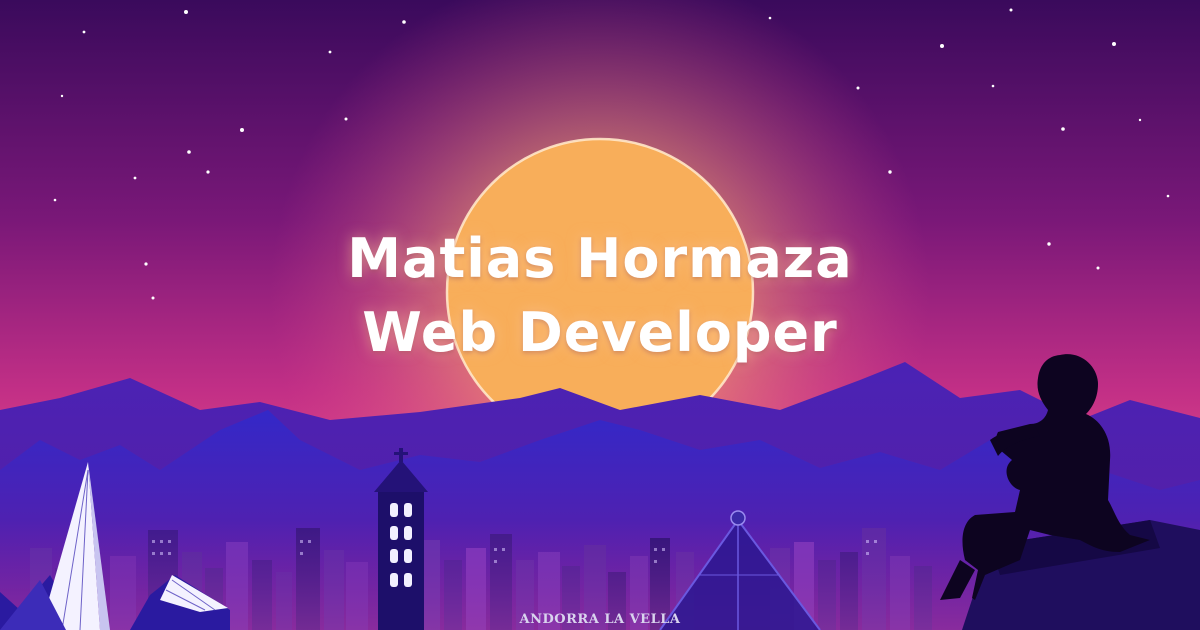 This screenshot has width=1200, height=630. What do you see at coordinates (600, 619) in the screenshot?
I see `location-caption: ANDORRA LA VELLA` at bounding box center [600, 619].